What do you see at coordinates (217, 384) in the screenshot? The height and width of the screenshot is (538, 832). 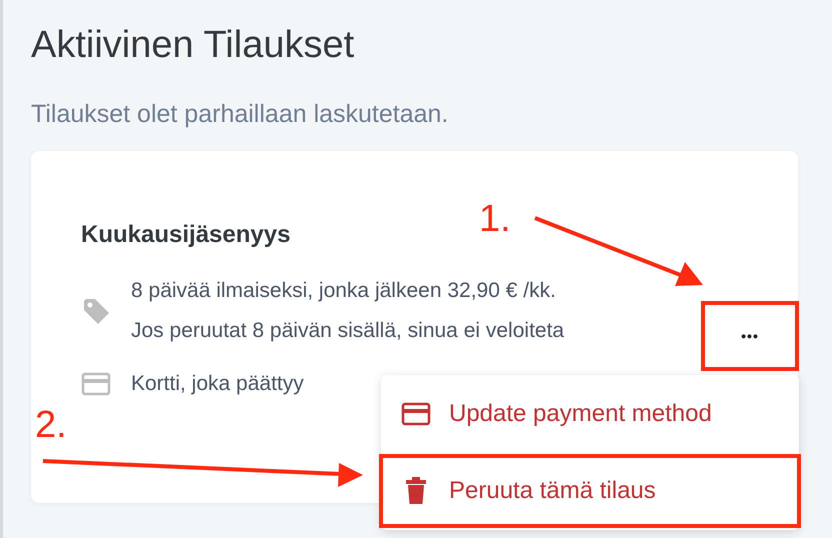 I see `detail-text: Kortti, joka päättyy` at bounding box center [217, 384].